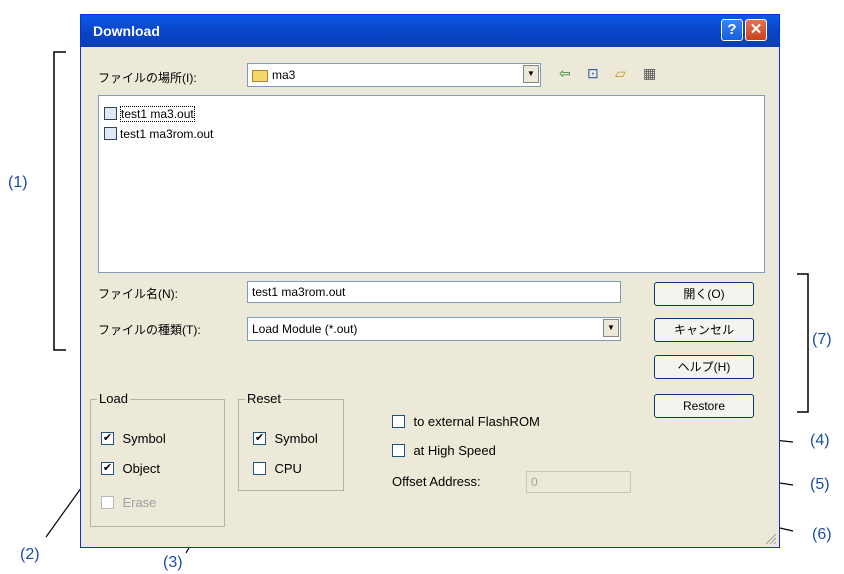 The height and width of the screenshot is (574, 844). I want to click on location-value: ma3, so click(284, 75).